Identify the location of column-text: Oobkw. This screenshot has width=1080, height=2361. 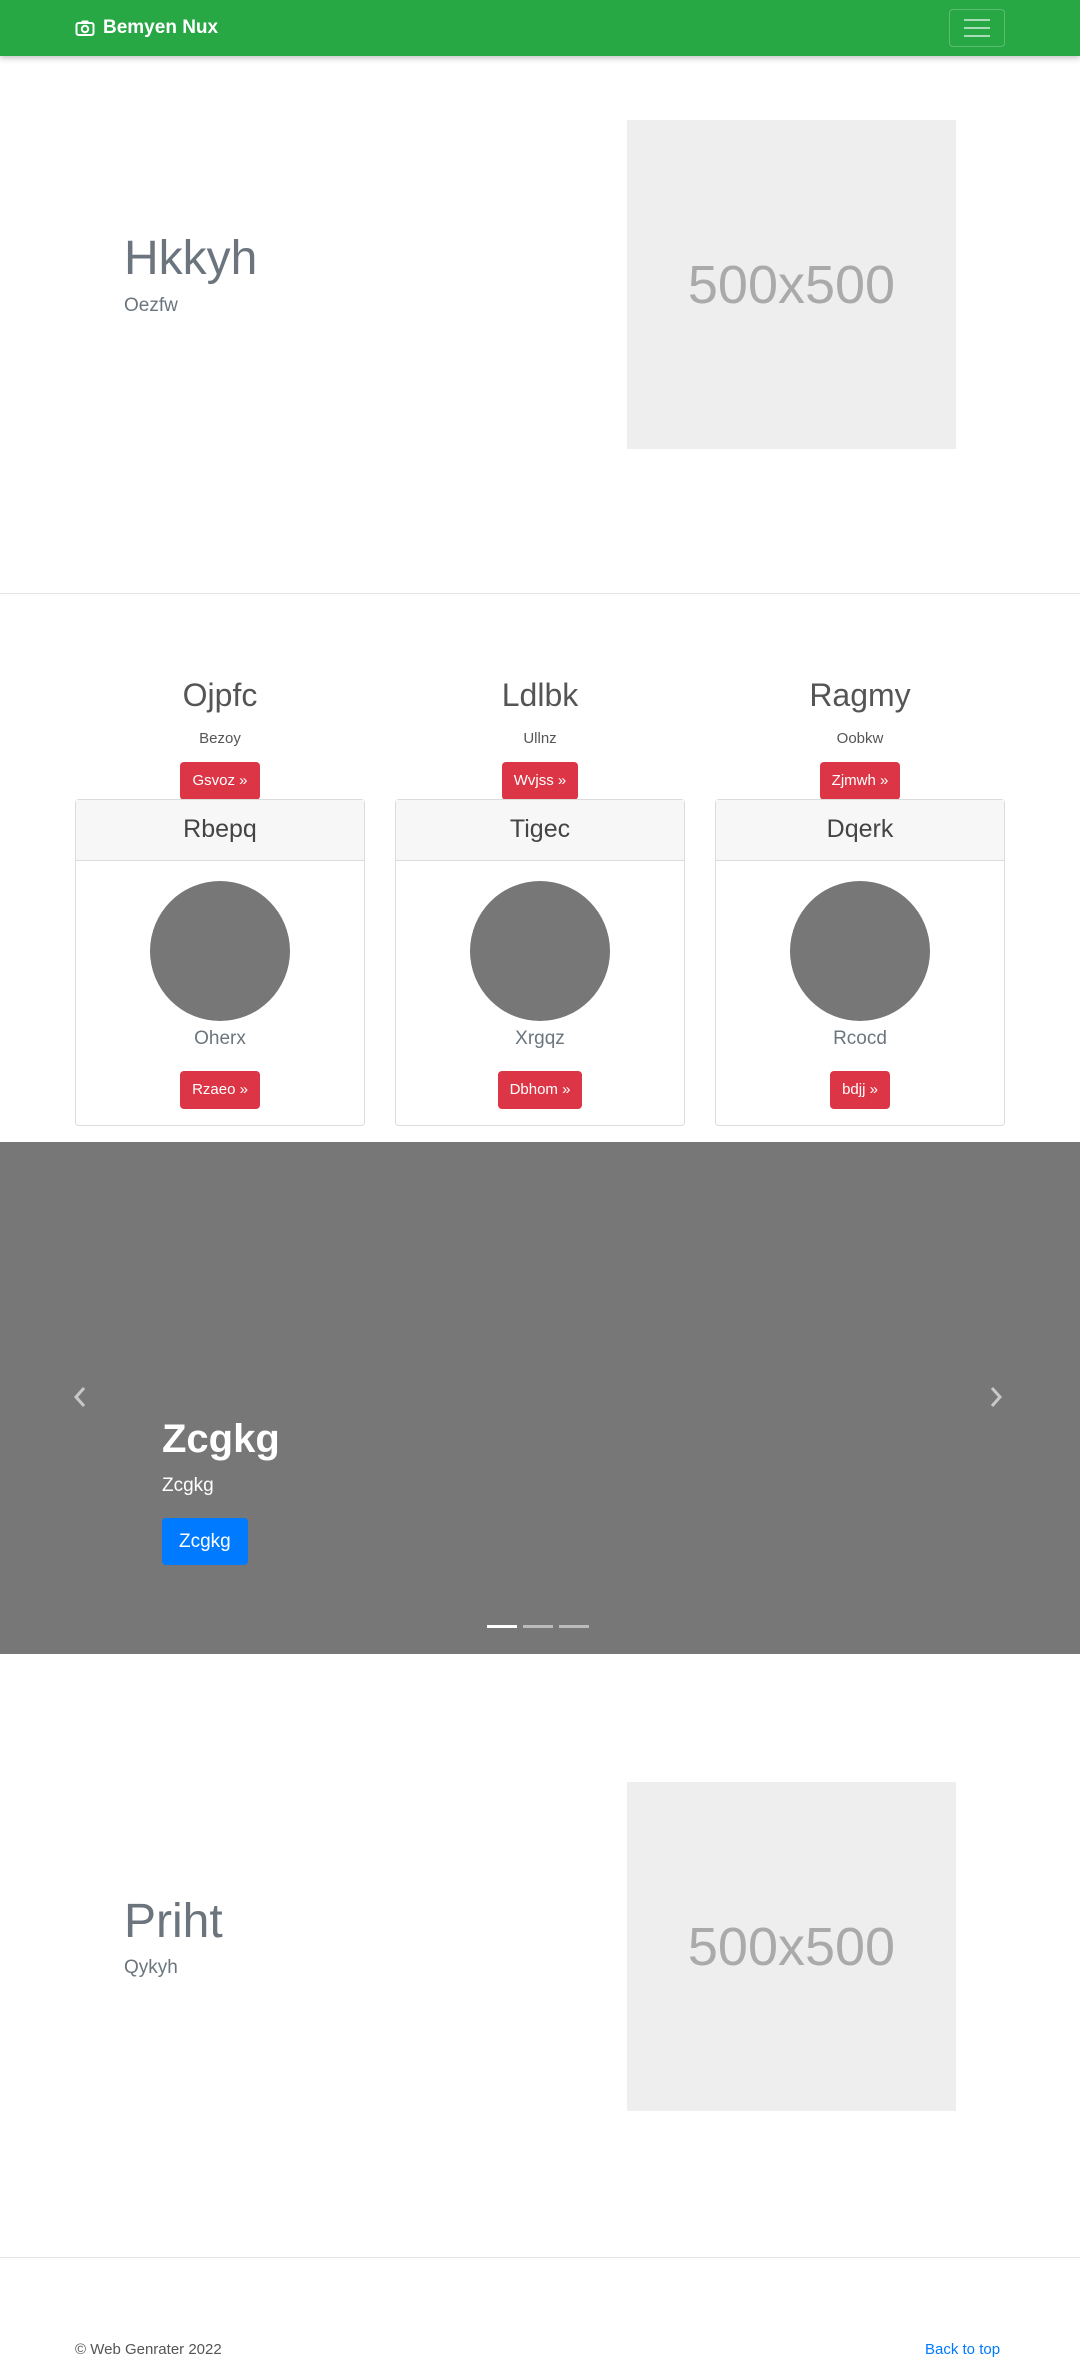
(860, 738).